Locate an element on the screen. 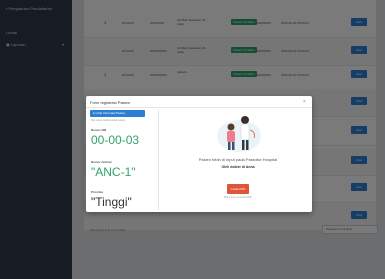 This screenshot has width=385, height=279. nomor-antrian-label: Nomor Antrian is located at coordinates (101, 162).